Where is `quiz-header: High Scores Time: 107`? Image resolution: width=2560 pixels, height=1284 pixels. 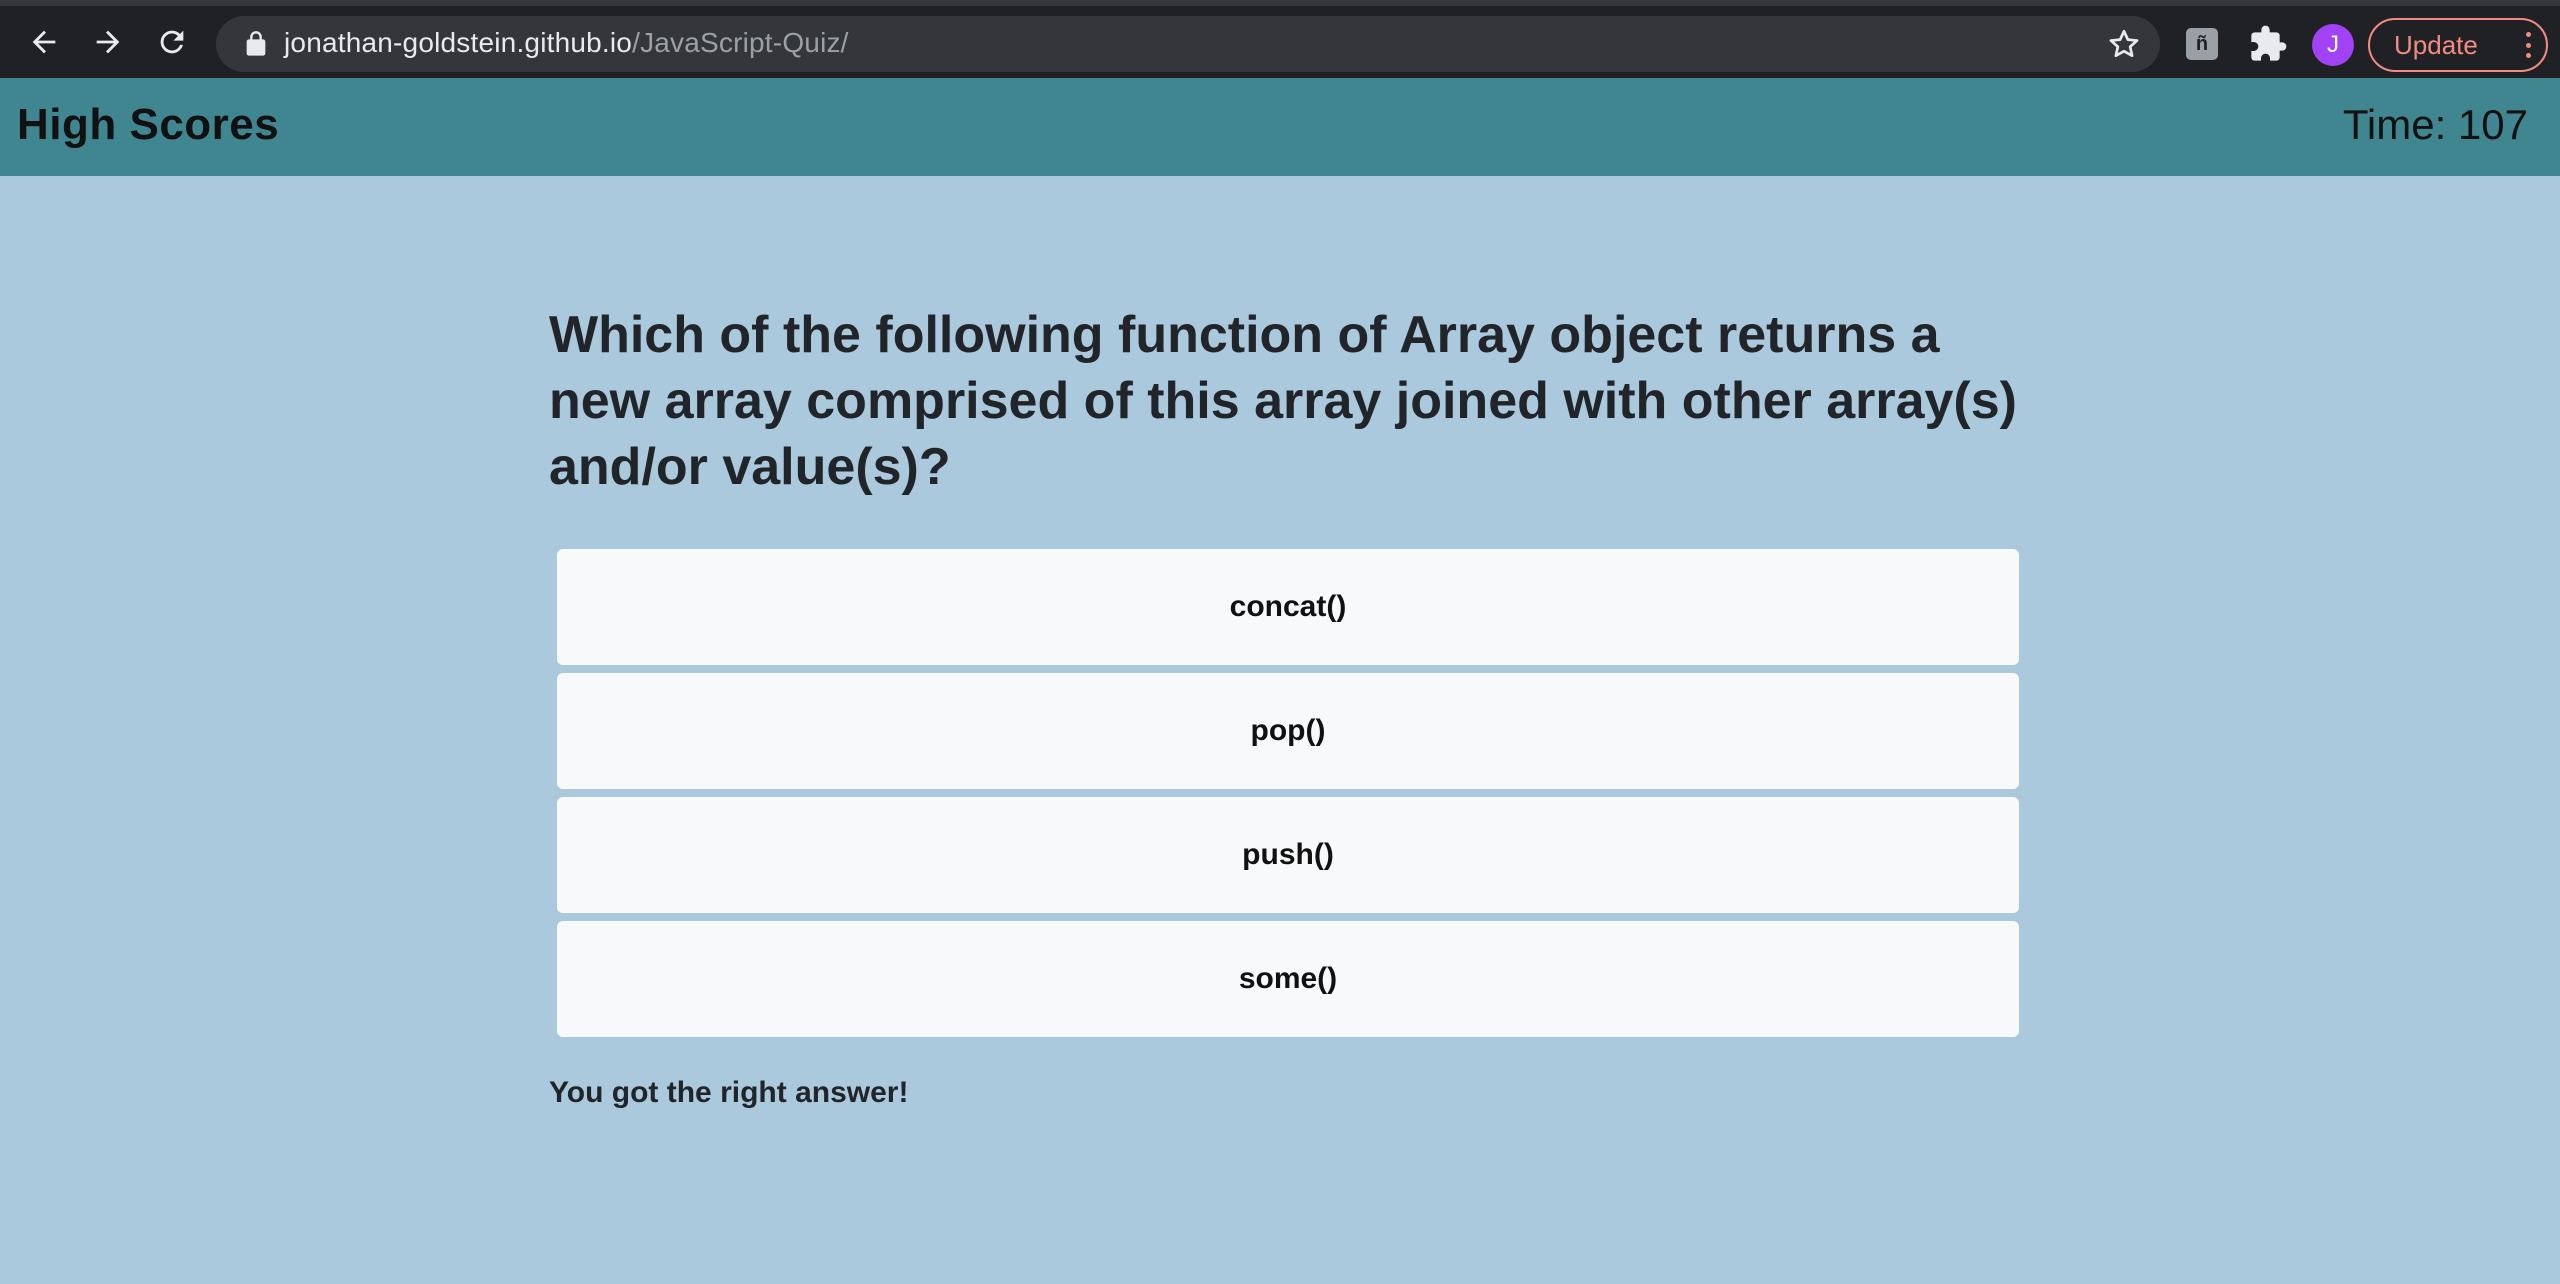 quiz-header: High Scores Time: 107 is located at coordinates (1280, 127).